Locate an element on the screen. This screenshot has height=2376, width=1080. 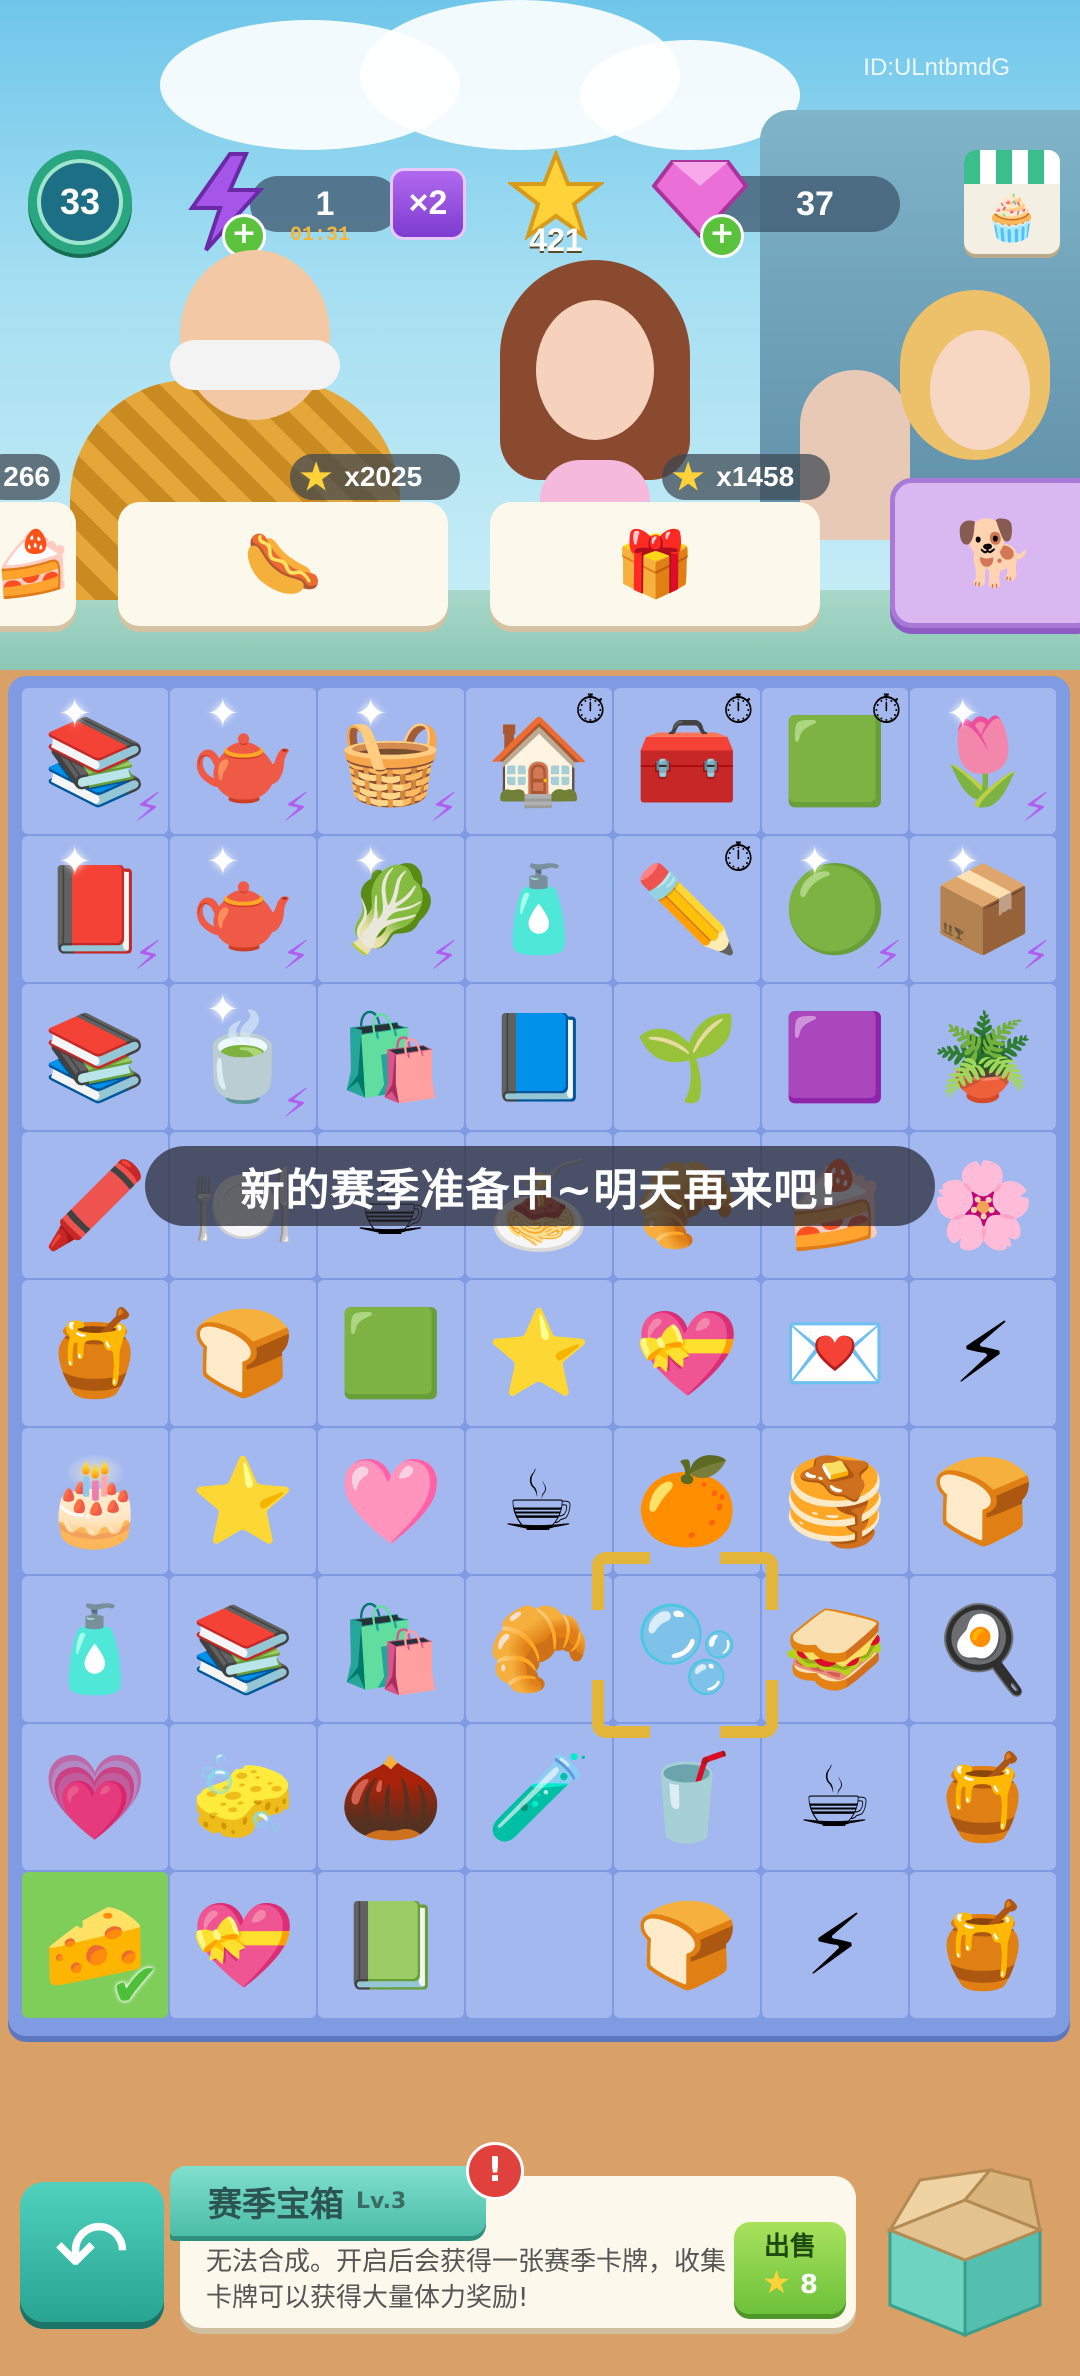
board-cell: 🥤 is located at coordinates (687, 1797).